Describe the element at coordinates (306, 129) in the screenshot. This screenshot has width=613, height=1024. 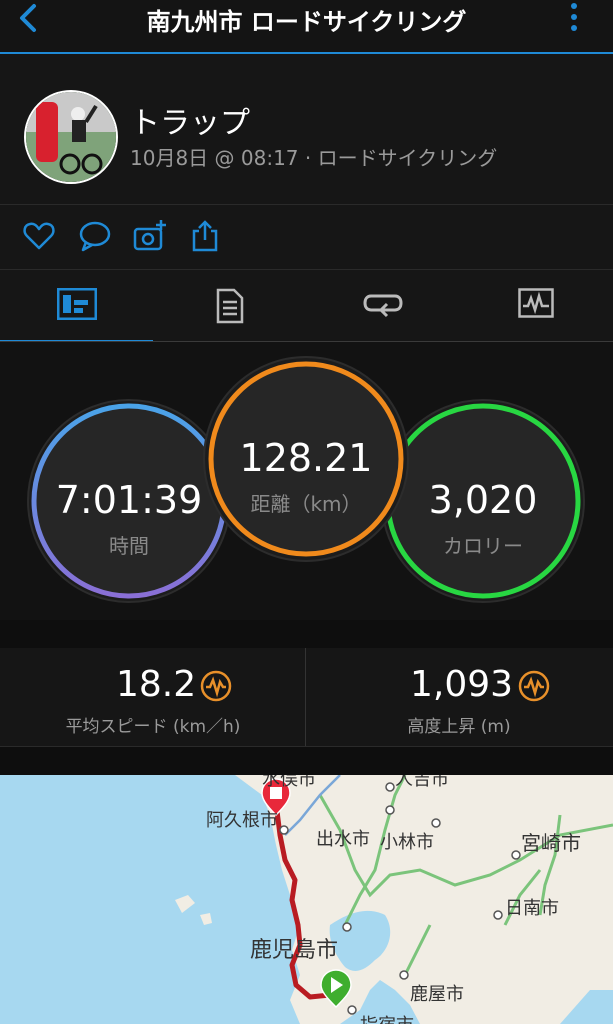
I see `activity-profile: トラップ 10月8日 @ 08:17 · ロードサイクリング` at that location.